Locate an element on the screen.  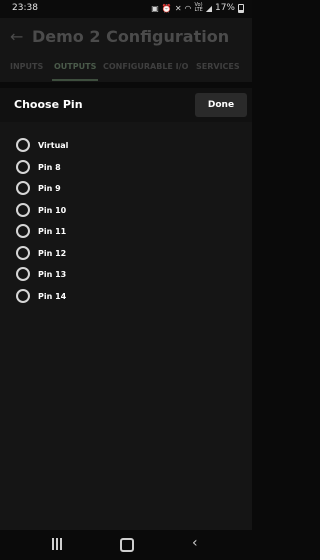
sheet-header: Choose Pin Done is located at coordinates (126, 105).